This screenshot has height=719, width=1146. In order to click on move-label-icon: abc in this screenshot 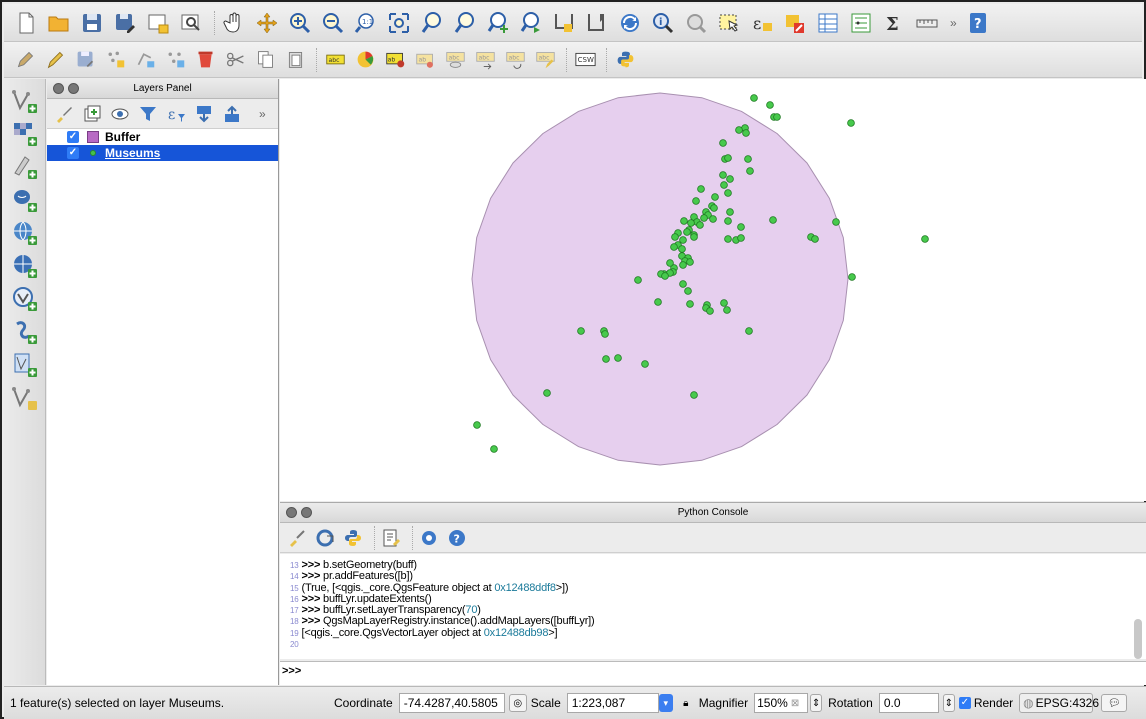, I will do `click(485, 60)`.